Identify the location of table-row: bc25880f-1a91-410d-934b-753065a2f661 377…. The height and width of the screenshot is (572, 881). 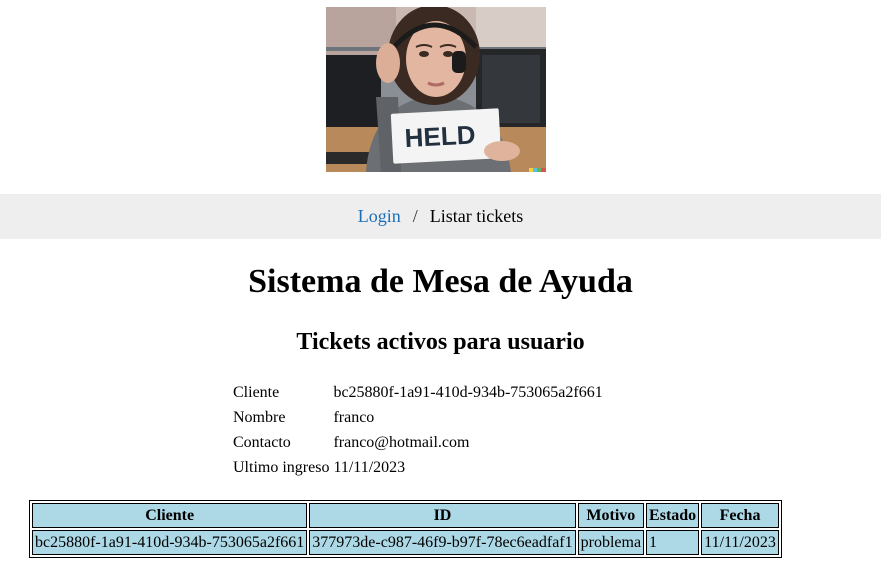
(405, 542).